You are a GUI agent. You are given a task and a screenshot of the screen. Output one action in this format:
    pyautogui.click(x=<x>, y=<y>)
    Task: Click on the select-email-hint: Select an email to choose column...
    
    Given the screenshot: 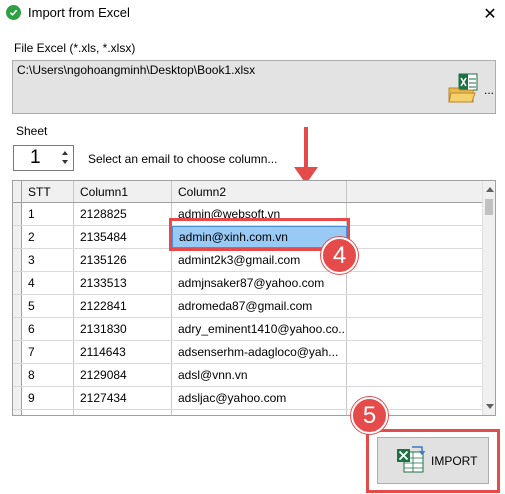 What is the action you would take?
    pyautogui.click(x=183, y=159)
    